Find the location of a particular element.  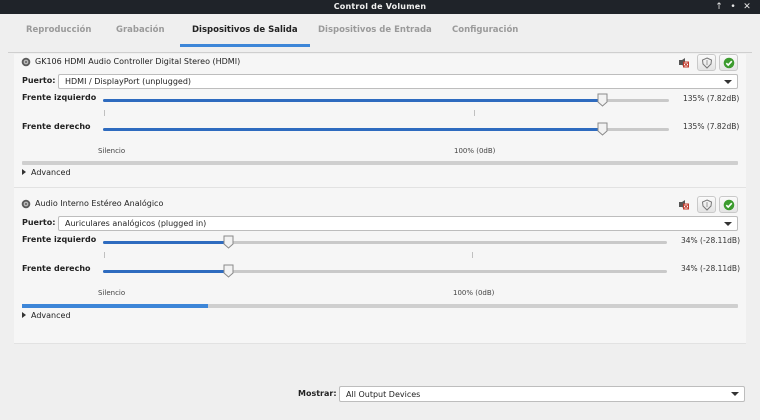

channel-value-front-right: 34% (-28.11dB) is located at coordinates (710, 268).